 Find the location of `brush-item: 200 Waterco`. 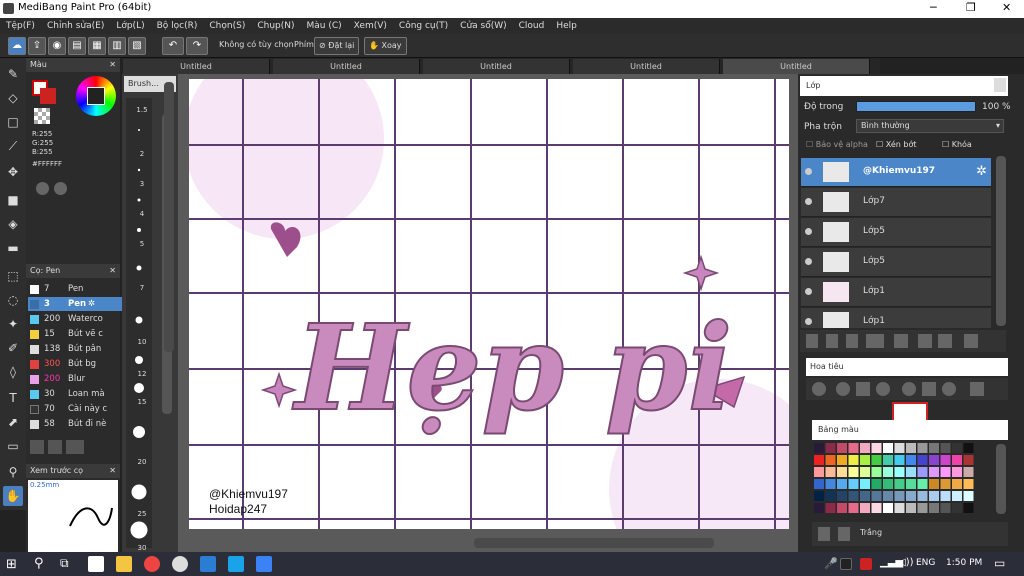

brush-item: 200 Waterco is located at coordinates (78, 319).